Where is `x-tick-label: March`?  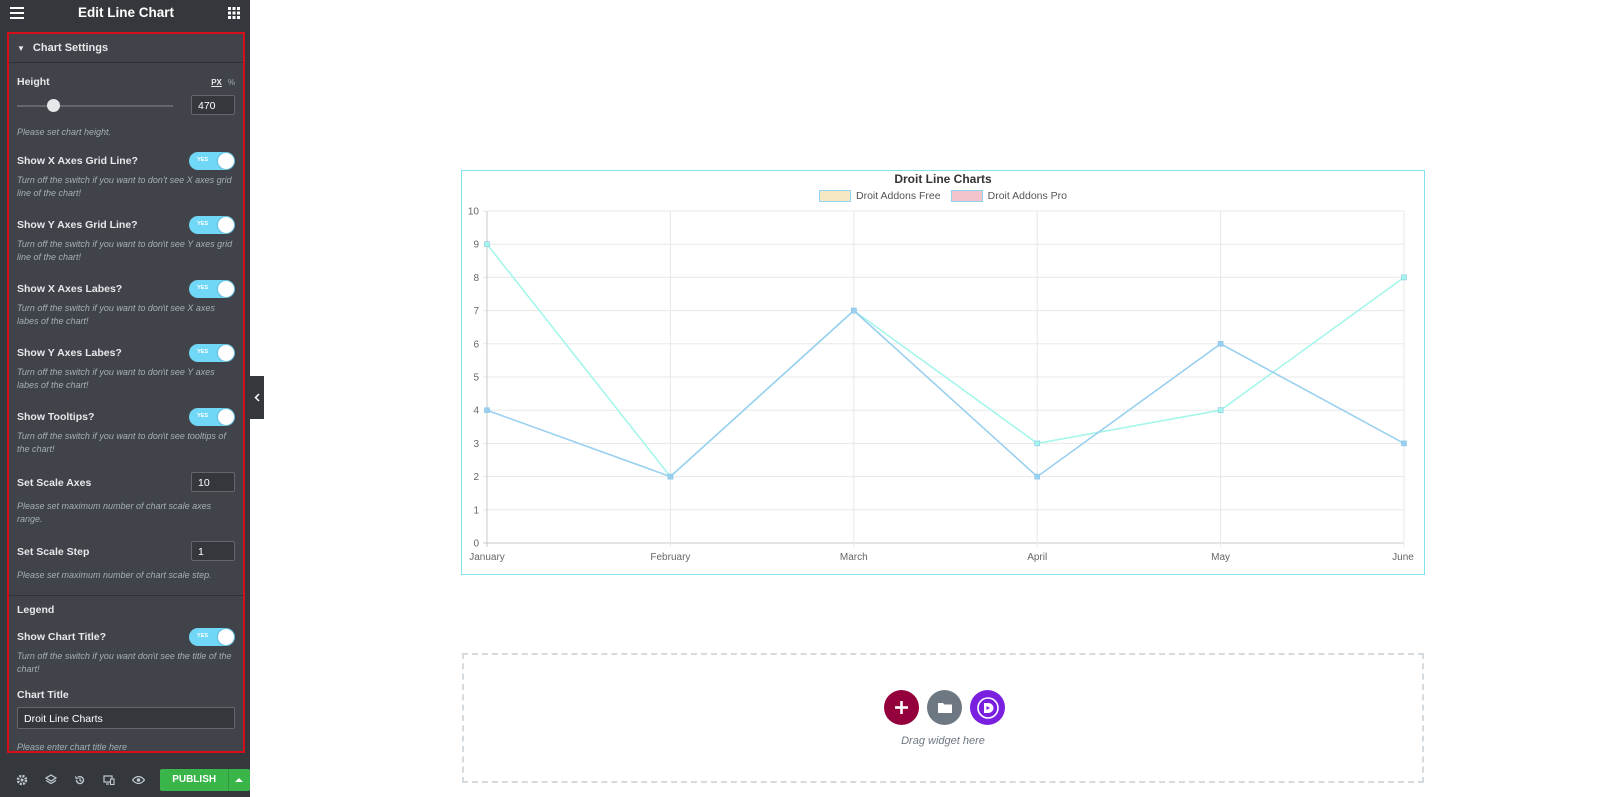
x-tick-label: March is located at coordinates (854, 557).